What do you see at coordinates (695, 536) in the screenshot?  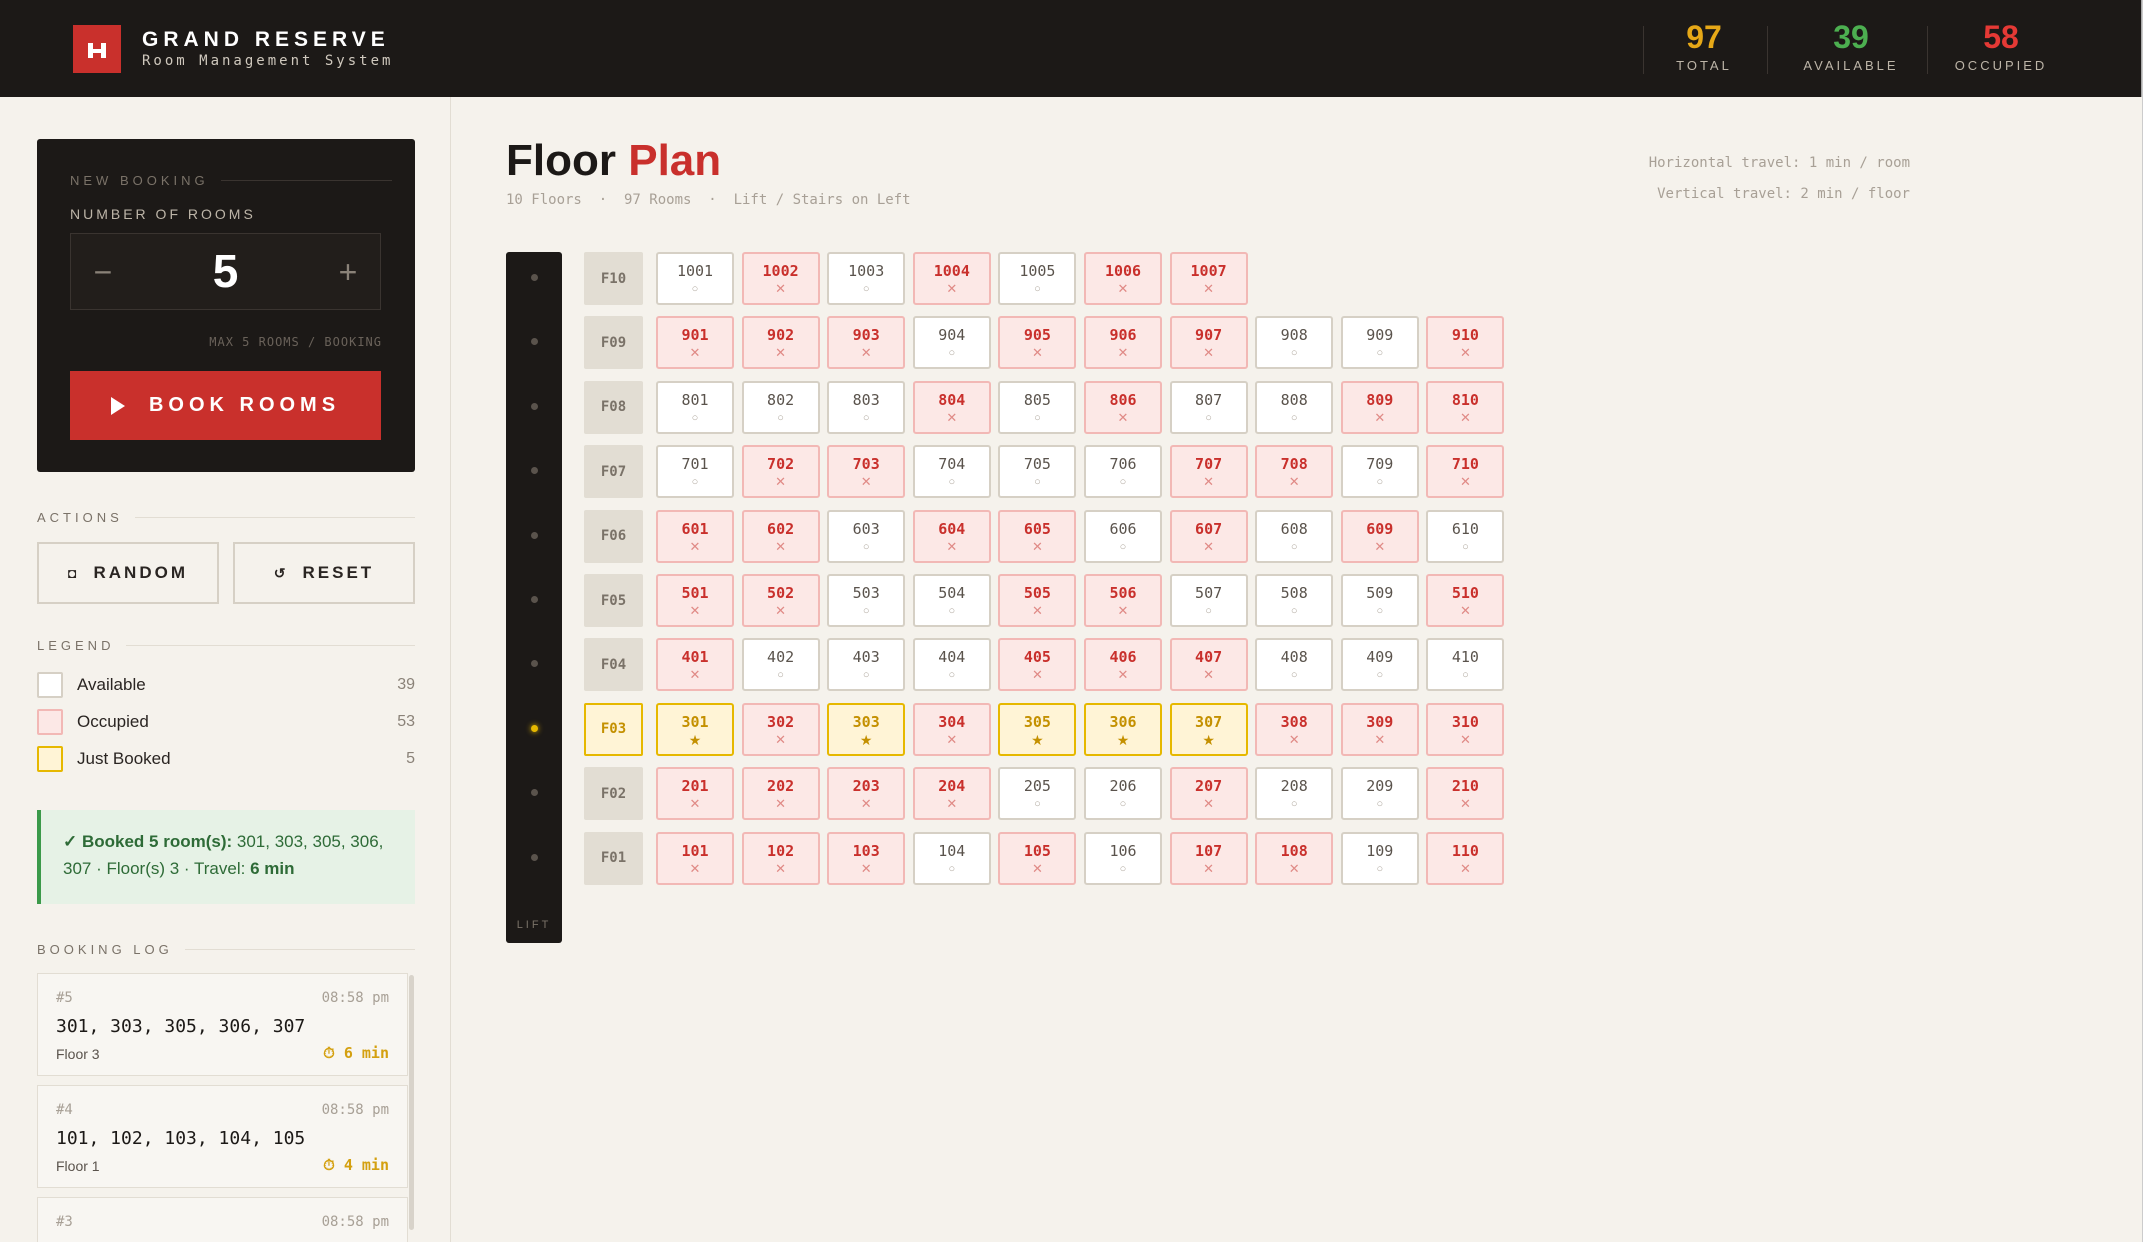 I see `room-cell: 601 ✕` at bounding box center [695, 536].